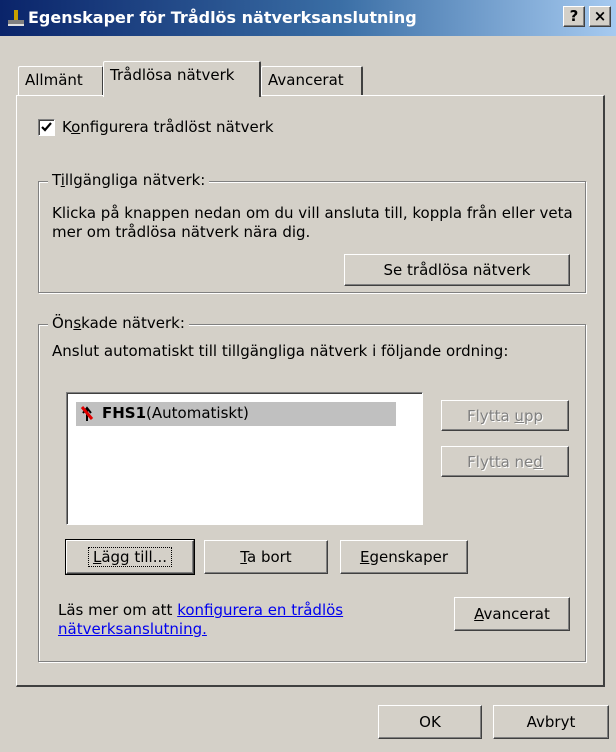  I want to click on cancel-button: Avbryt, so click(551, 722).